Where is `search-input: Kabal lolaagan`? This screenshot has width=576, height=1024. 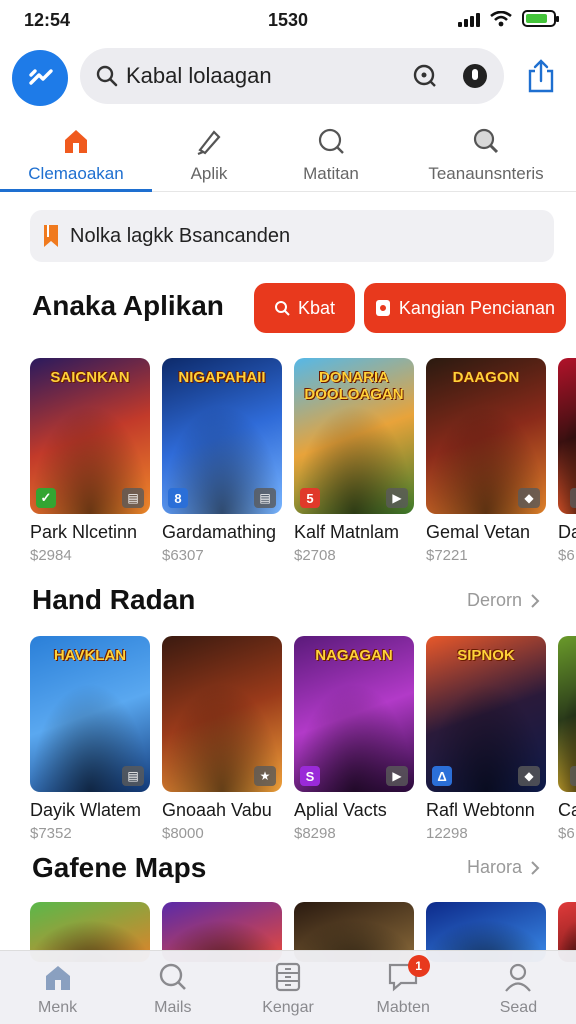
search-input: Kabal lolaagan is located at coordinates (258, 76).